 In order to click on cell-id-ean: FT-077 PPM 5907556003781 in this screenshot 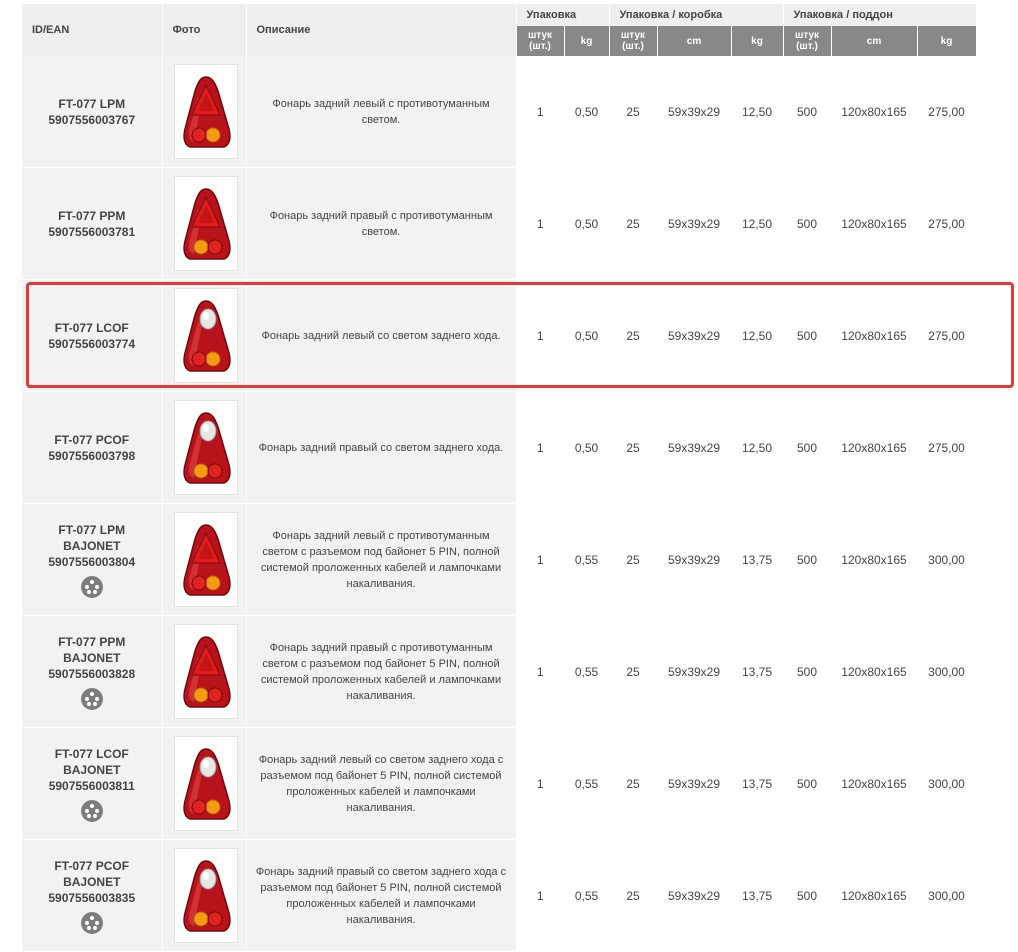, I will do `click(92, 223)`.